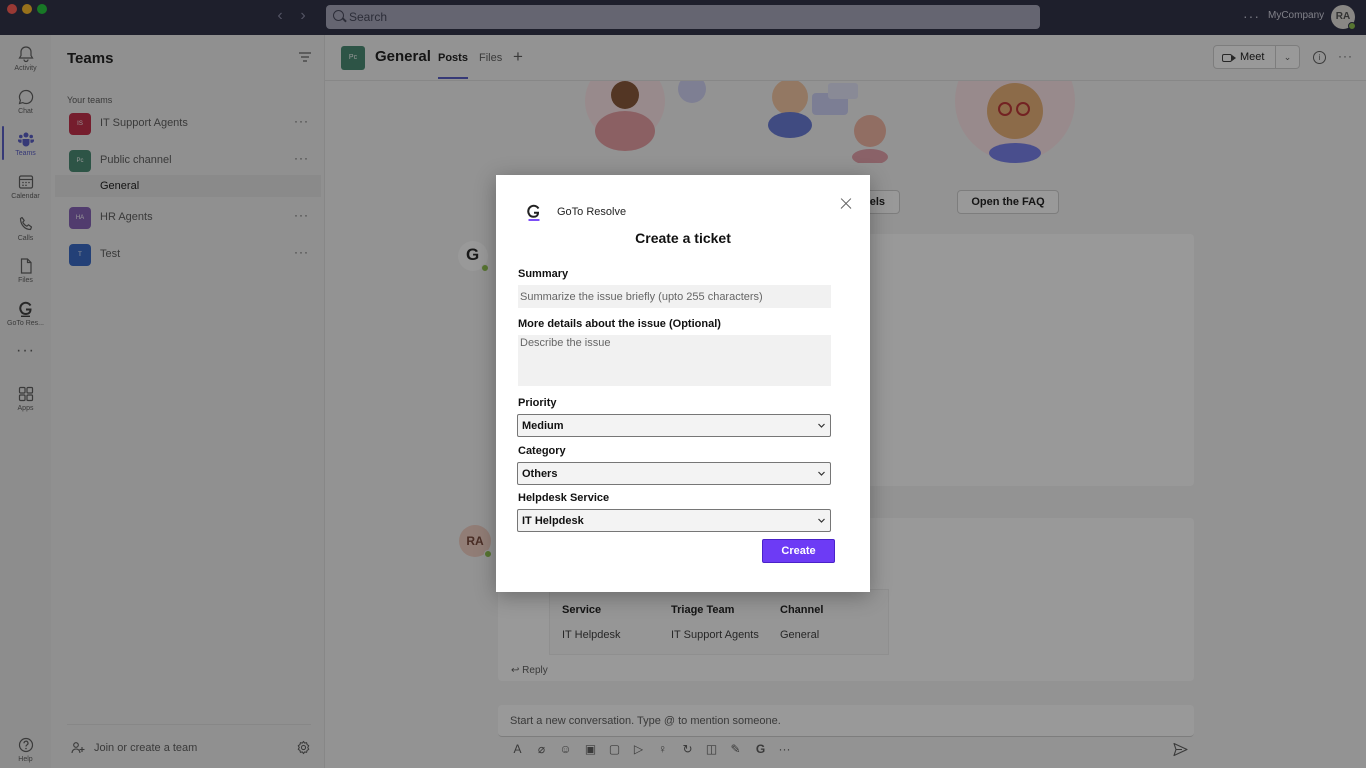 This screenshot has width=1366, height=768. Describe the element at coordinates (540, 474) in the screenshot. I see `category-value: Others` at that location.